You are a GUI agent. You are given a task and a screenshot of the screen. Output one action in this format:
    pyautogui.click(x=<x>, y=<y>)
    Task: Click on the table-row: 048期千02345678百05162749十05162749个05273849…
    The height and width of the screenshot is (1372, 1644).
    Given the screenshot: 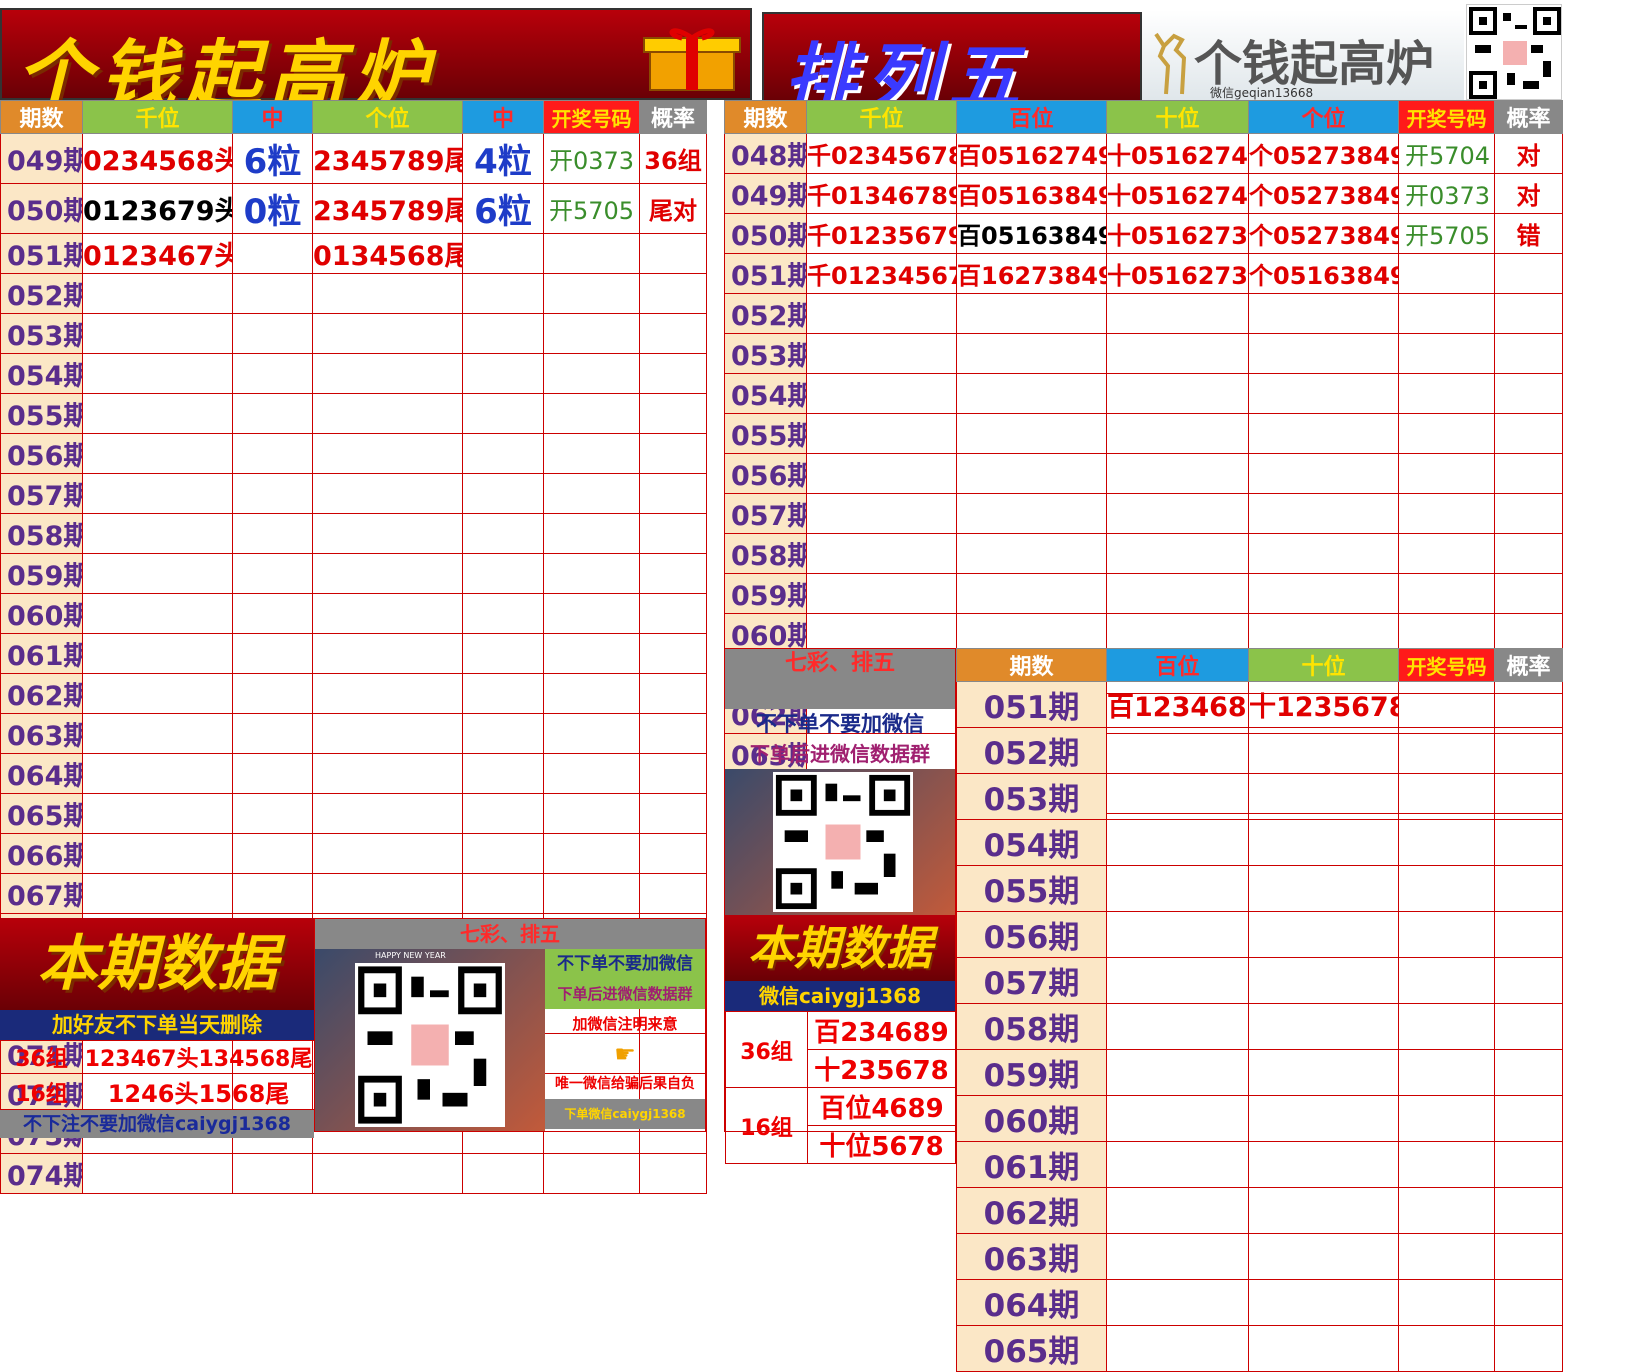 What is the action you would take?
    pyautogui.click(x=1143, y=153)
    